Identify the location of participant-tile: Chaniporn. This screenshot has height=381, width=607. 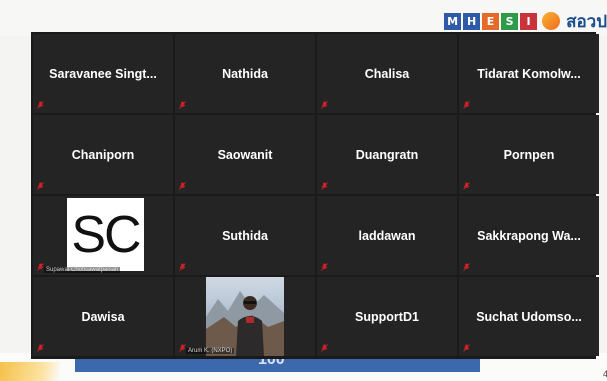
(103, 154).